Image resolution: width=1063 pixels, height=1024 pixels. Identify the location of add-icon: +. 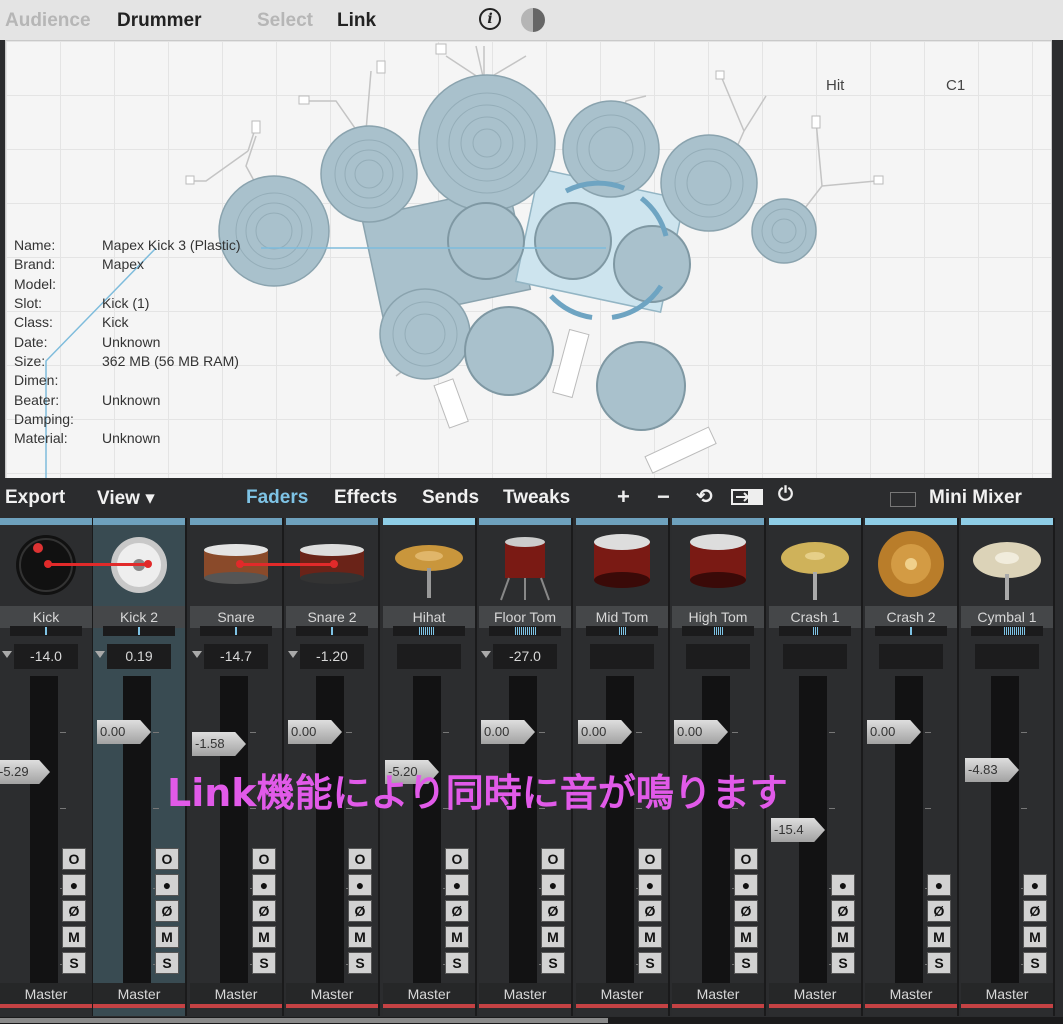
(623, 497).